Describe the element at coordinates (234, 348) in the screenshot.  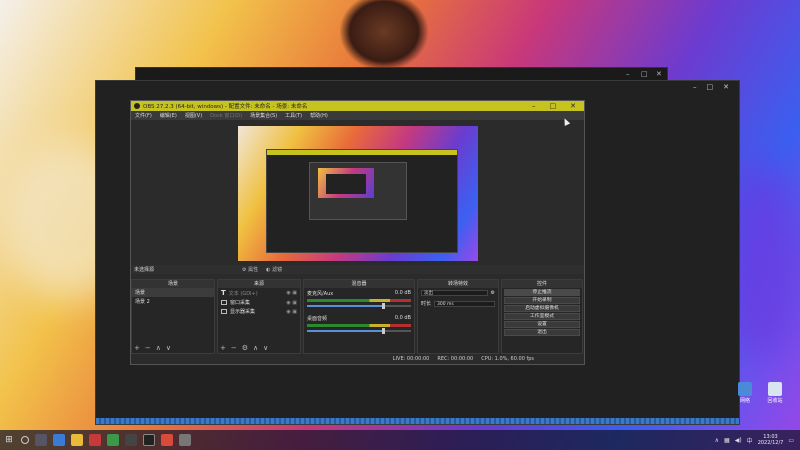
I see `remove-source-button: −` at that location.